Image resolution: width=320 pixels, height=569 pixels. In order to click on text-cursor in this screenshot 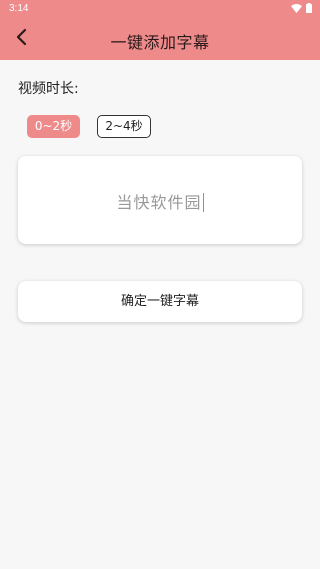, I will do `click(203, 202)`.